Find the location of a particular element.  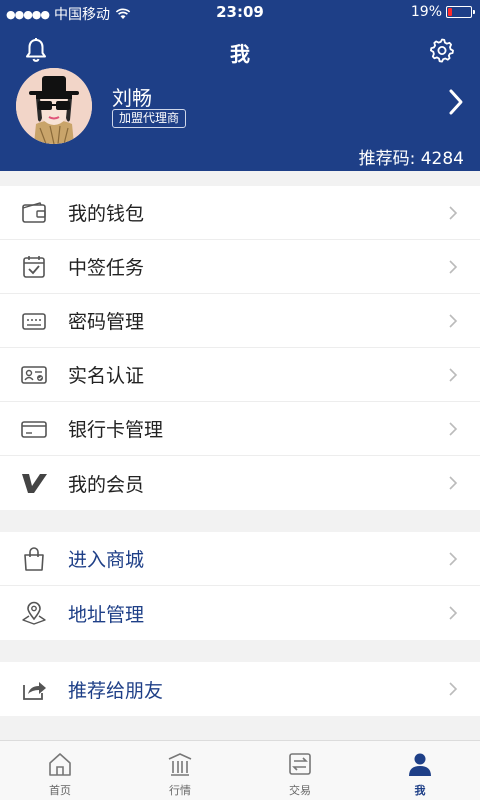

menu-item-label: 我的会员 is located at coordinates (106, 484).